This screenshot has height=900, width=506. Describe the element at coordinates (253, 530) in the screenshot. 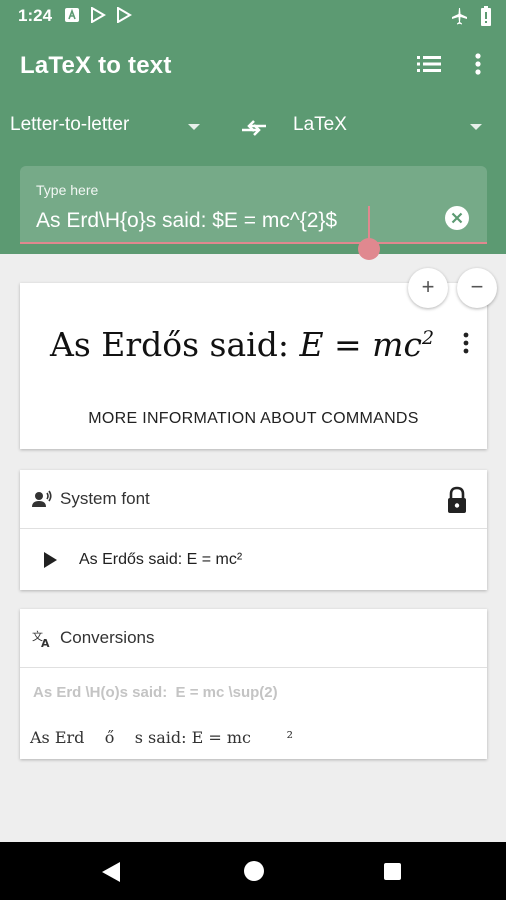

I see `system-font-card: System font As Erdős said: E = mc²` at that location.